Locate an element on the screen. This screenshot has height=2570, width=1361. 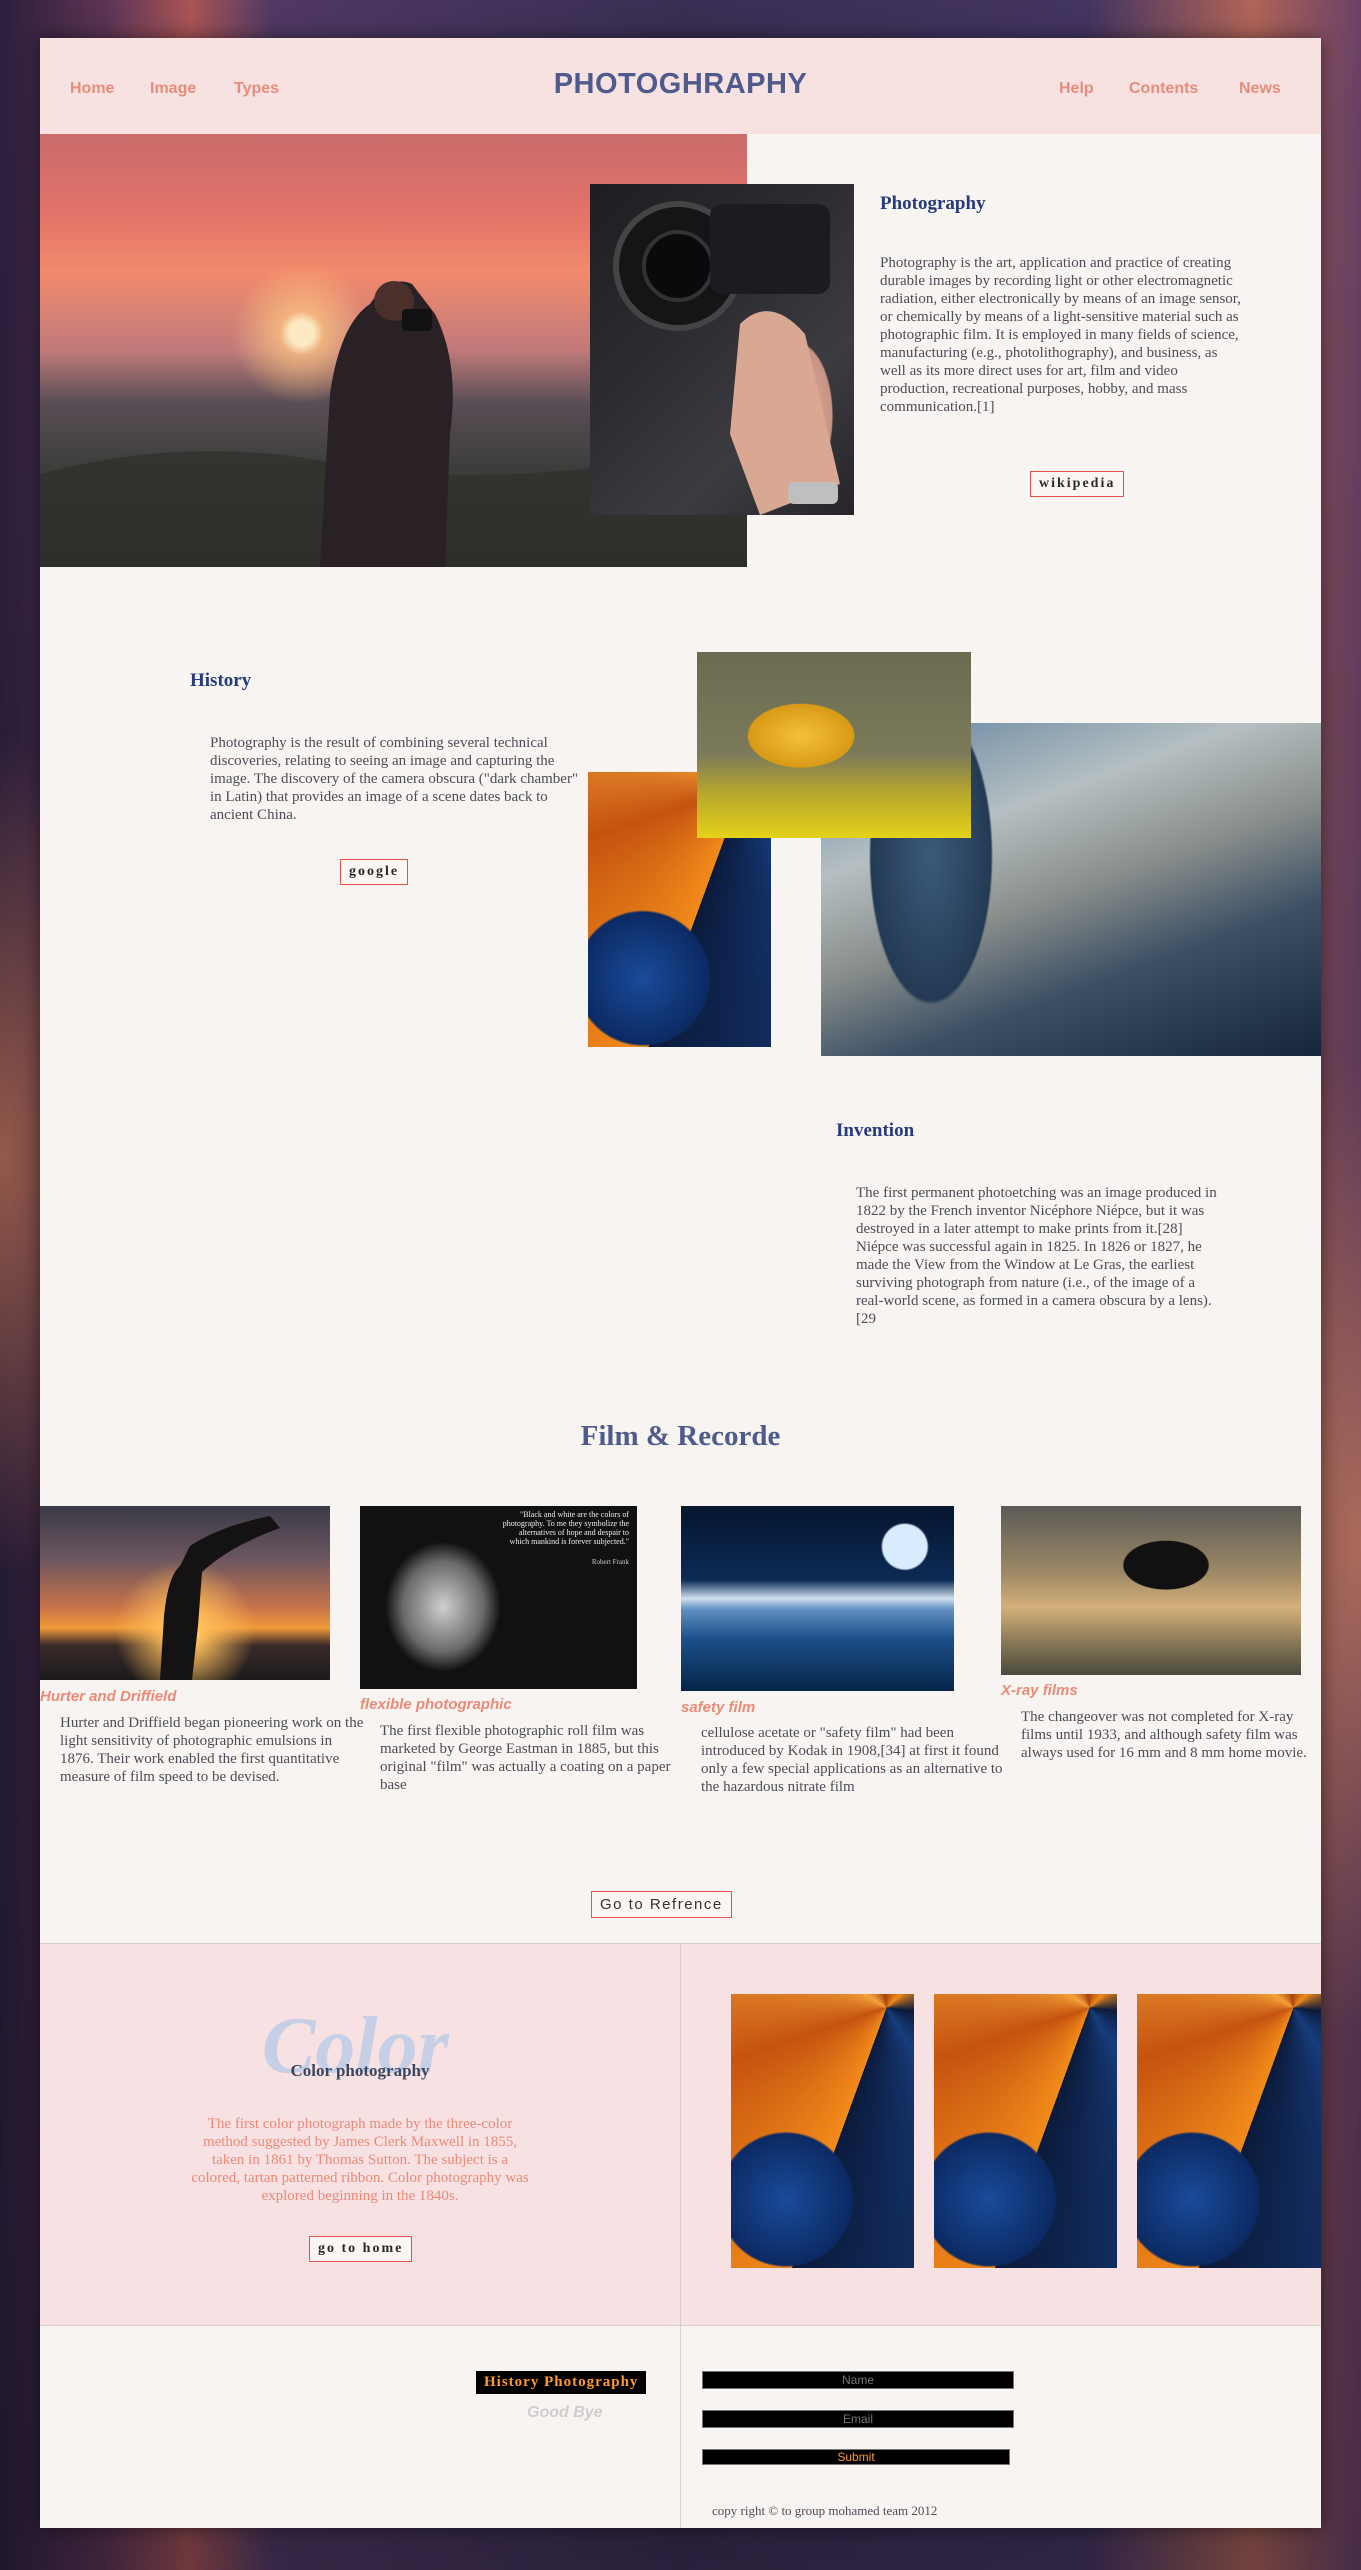
film-card-2-title: flexible photographic is located at coordinates (436, 1704).